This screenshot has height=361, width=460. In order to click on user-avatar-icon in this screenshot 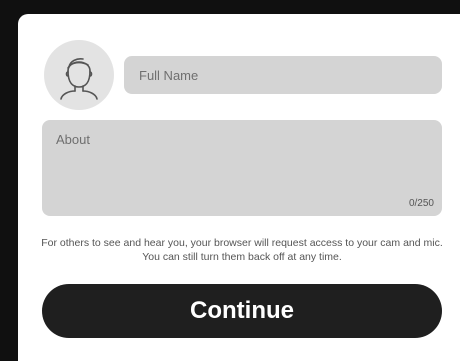, I will do `click(79, 79)`.